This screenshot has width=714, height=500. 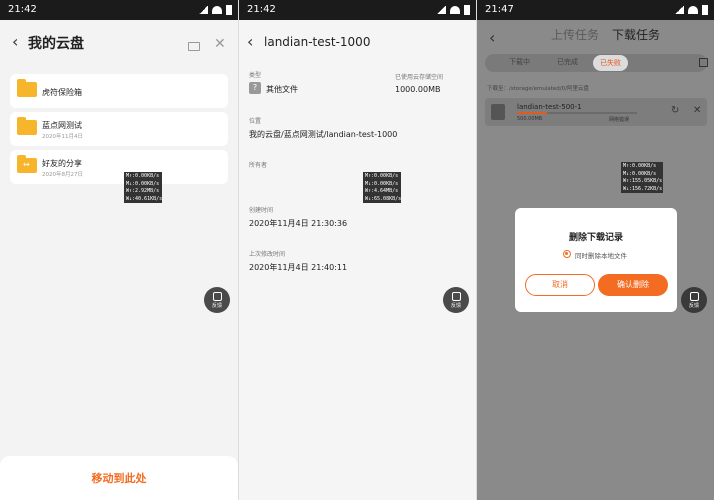 I want to click on confirm-delete-button: 确认删除, so click(x=633, y=285).